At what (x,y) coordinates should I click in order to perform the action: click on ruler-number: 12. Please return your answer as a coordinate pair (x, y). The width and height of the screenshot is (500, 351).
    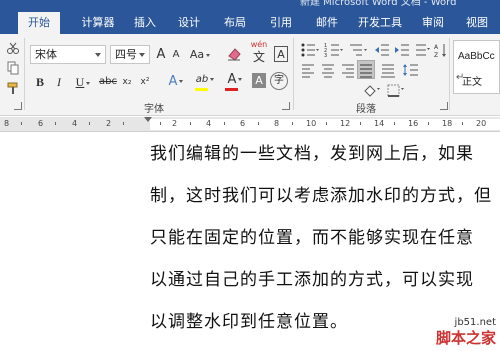
    Looking at the image, I should click on (345, 123).